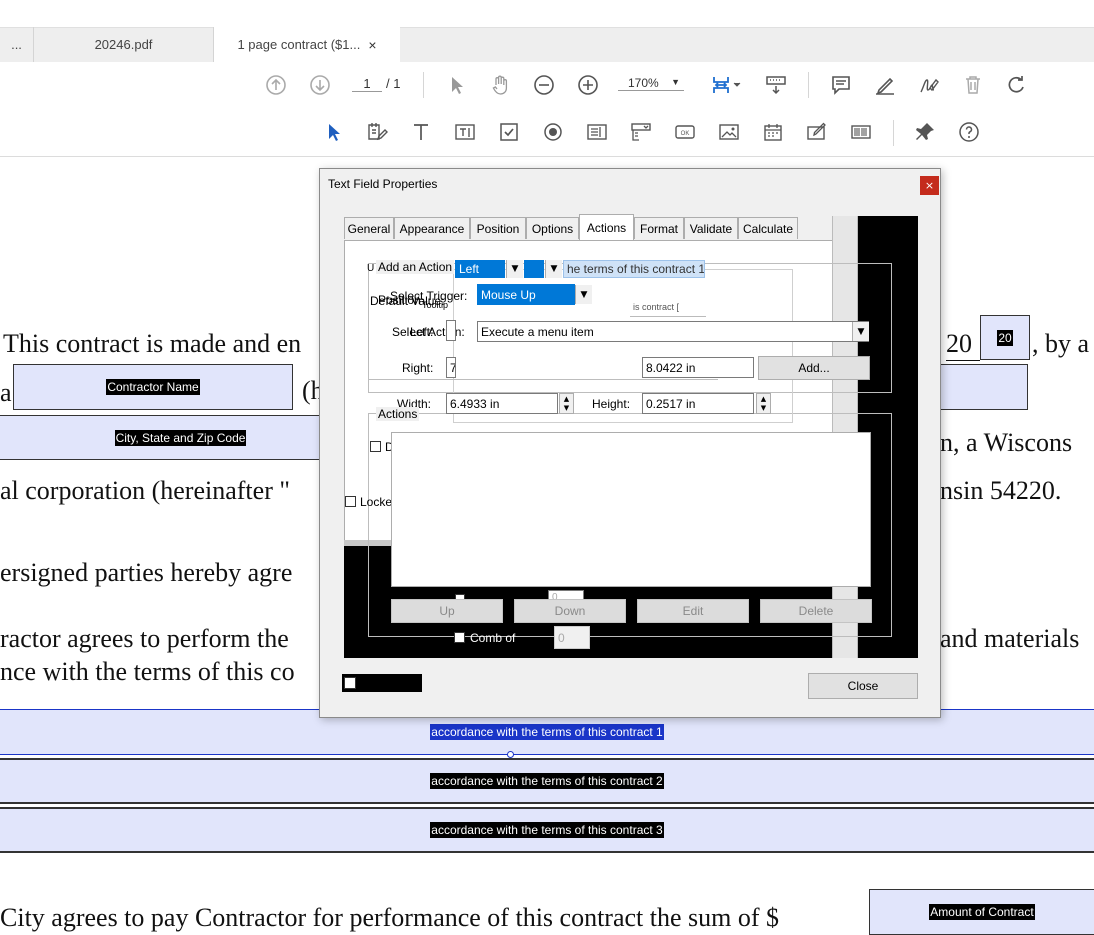 This screenshot has width=1094, height=935. I want to click on city-state-zip-field: City, State and Zip Code, so click(181, 437).